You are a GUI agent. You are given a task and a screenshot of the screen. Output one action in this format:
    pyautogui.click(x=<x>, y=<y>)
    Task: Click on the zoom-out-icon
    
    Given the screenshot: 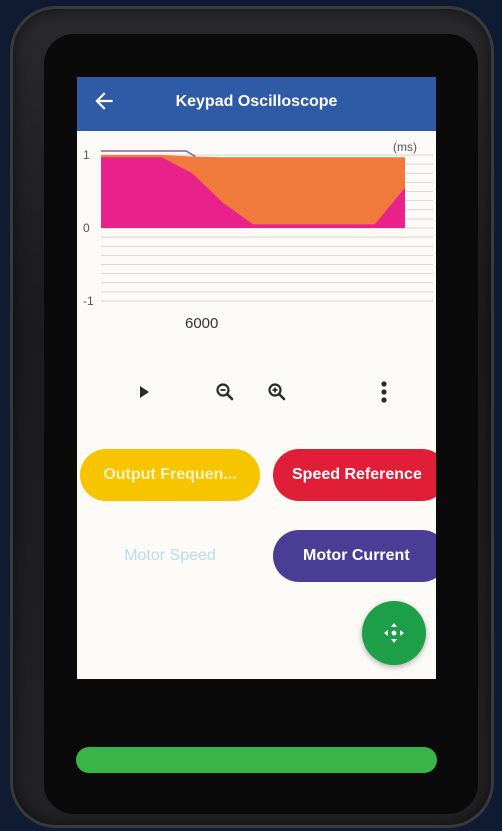 What is the action you would take?
    pyautogui.click(x=225, y=392)
    